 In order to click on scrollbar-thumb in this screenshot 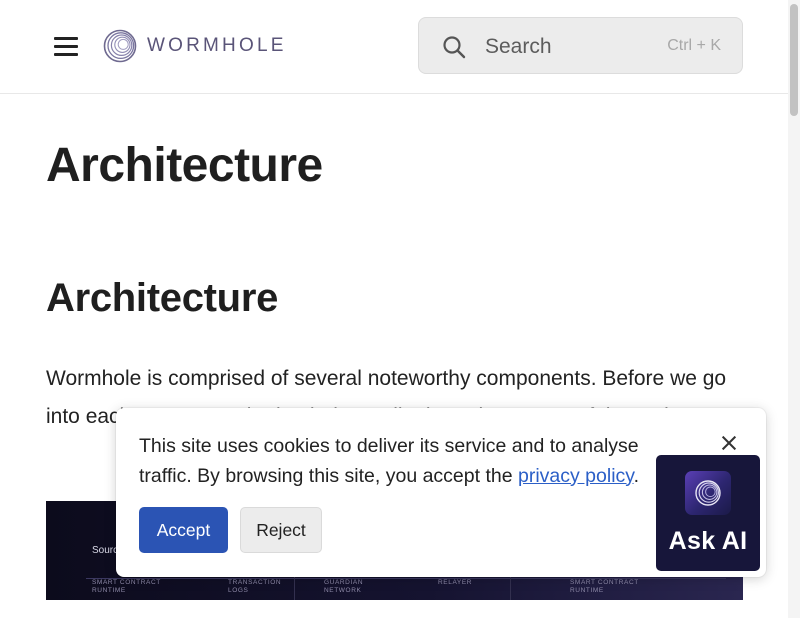, I will do `click(794, 60)`.